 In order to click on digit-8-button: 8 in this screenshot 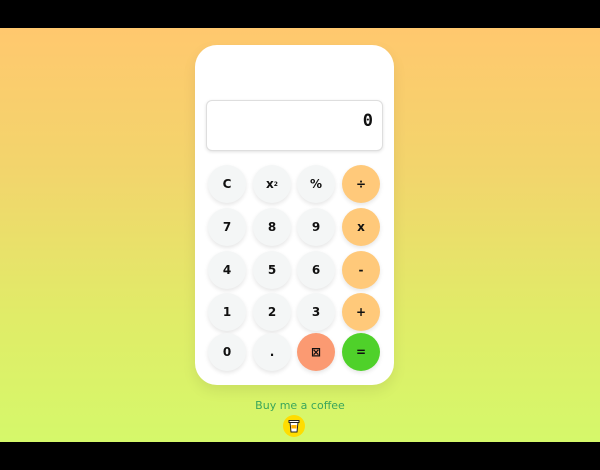, I will do `click(272, 227)`.